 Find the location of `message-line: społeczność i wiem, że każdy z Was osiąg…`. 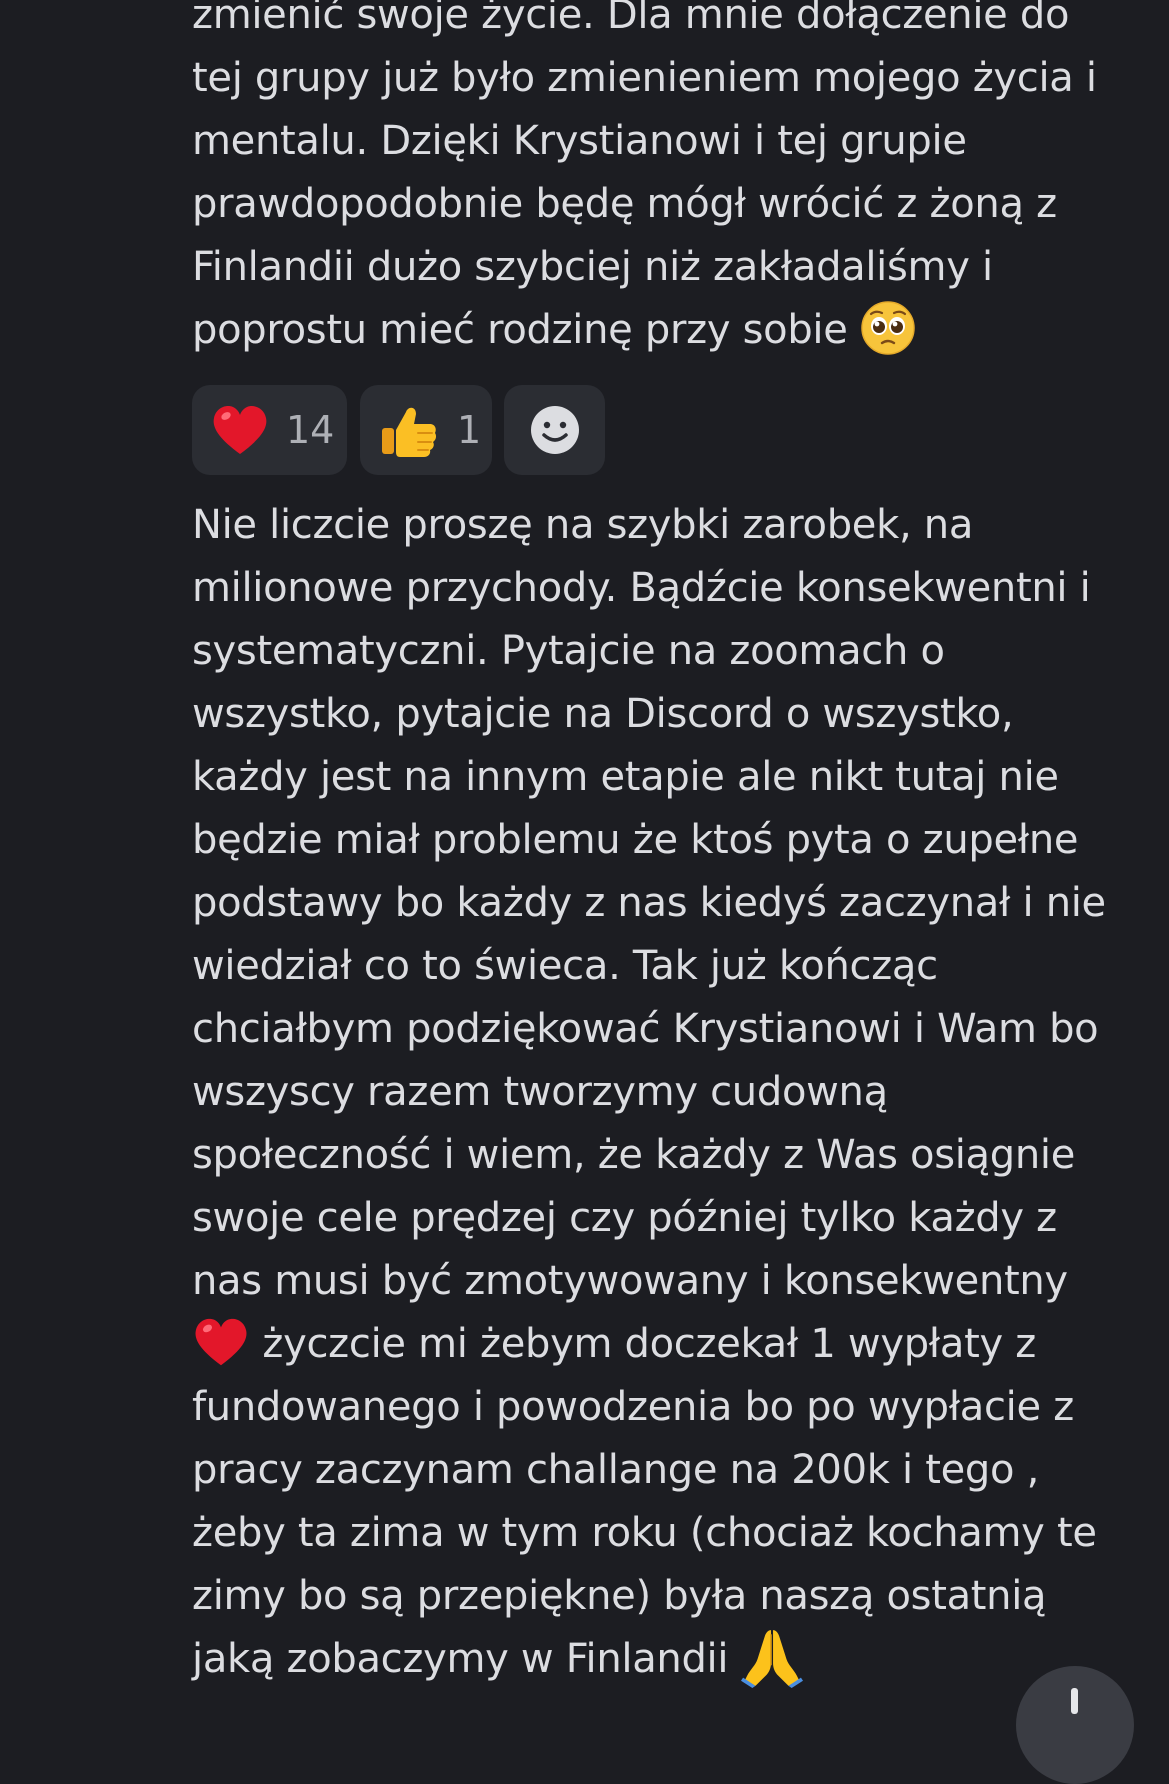

message-line: społeczność i wiem, że każdy z Was osiąg… is located at coordinates (634, 1155).